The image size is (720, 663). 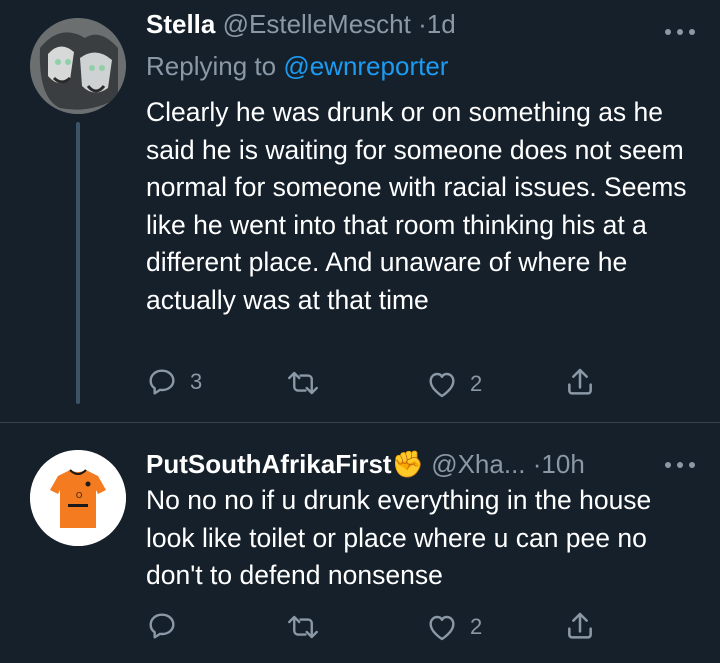 What do you see at coordinates (196, 381) in the screenshot?
I see `reply-count: 3` at bounding box center [196, 381].